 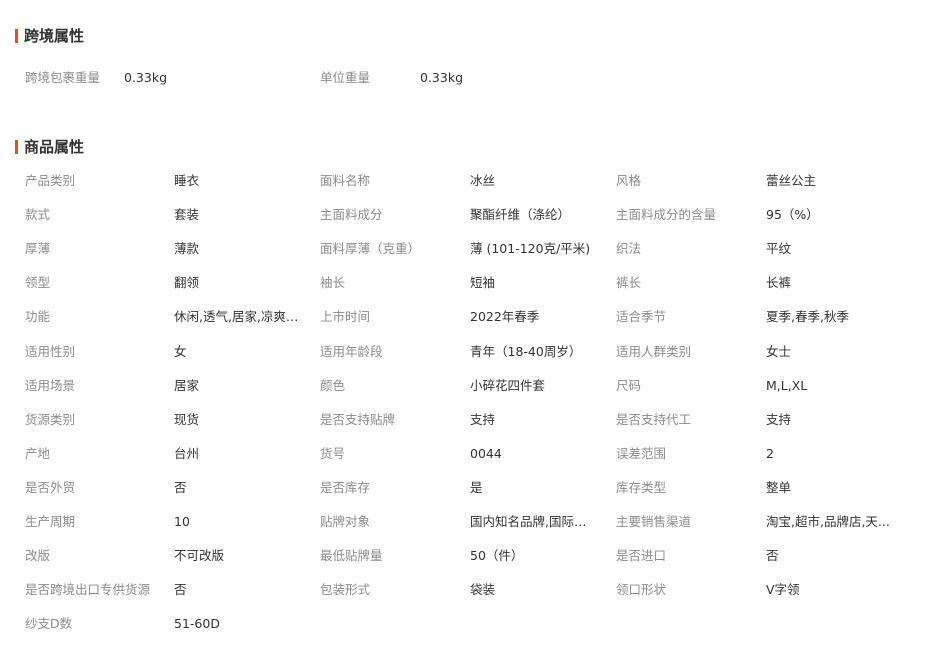 I want to click on attr-value: 短袖, so click(x=483, y=282).